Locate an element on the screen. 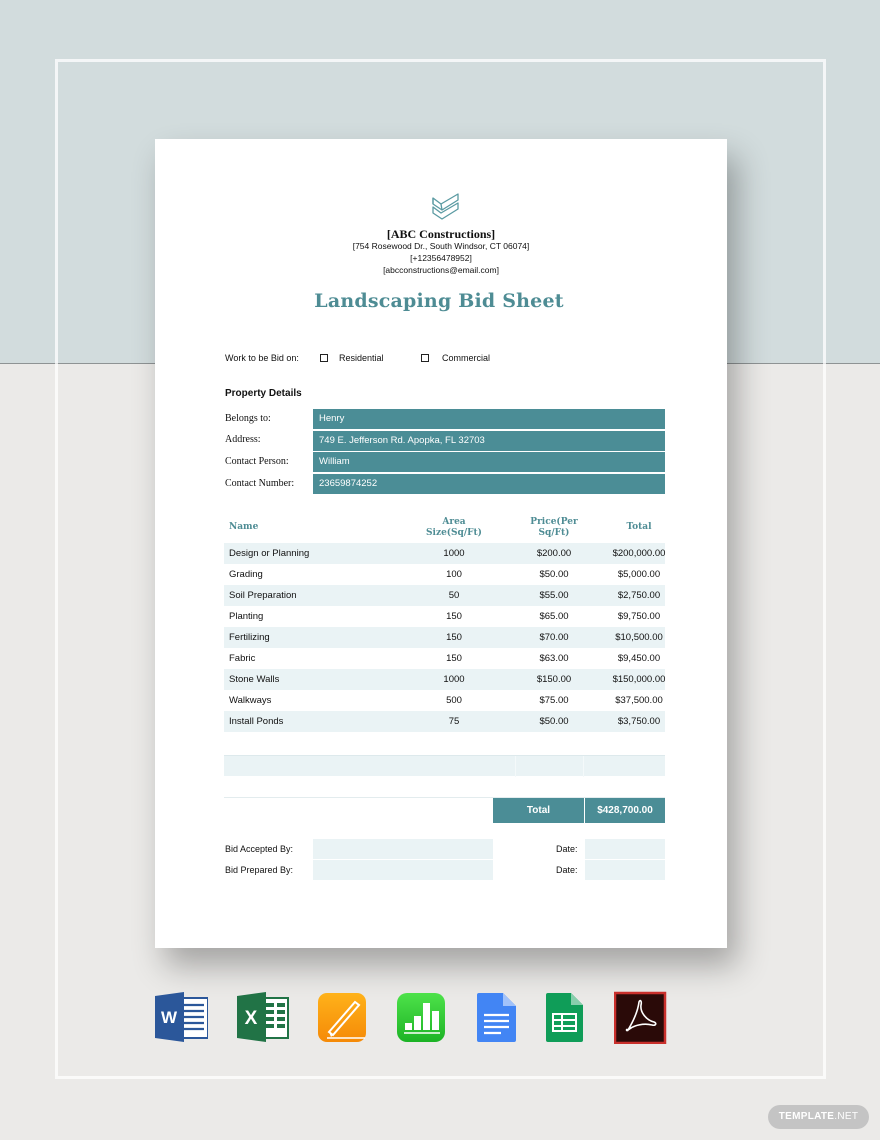 The height and width of the screenshot is (1140, 880). format-adobe-pdf is located at coordinates (641, 1017).